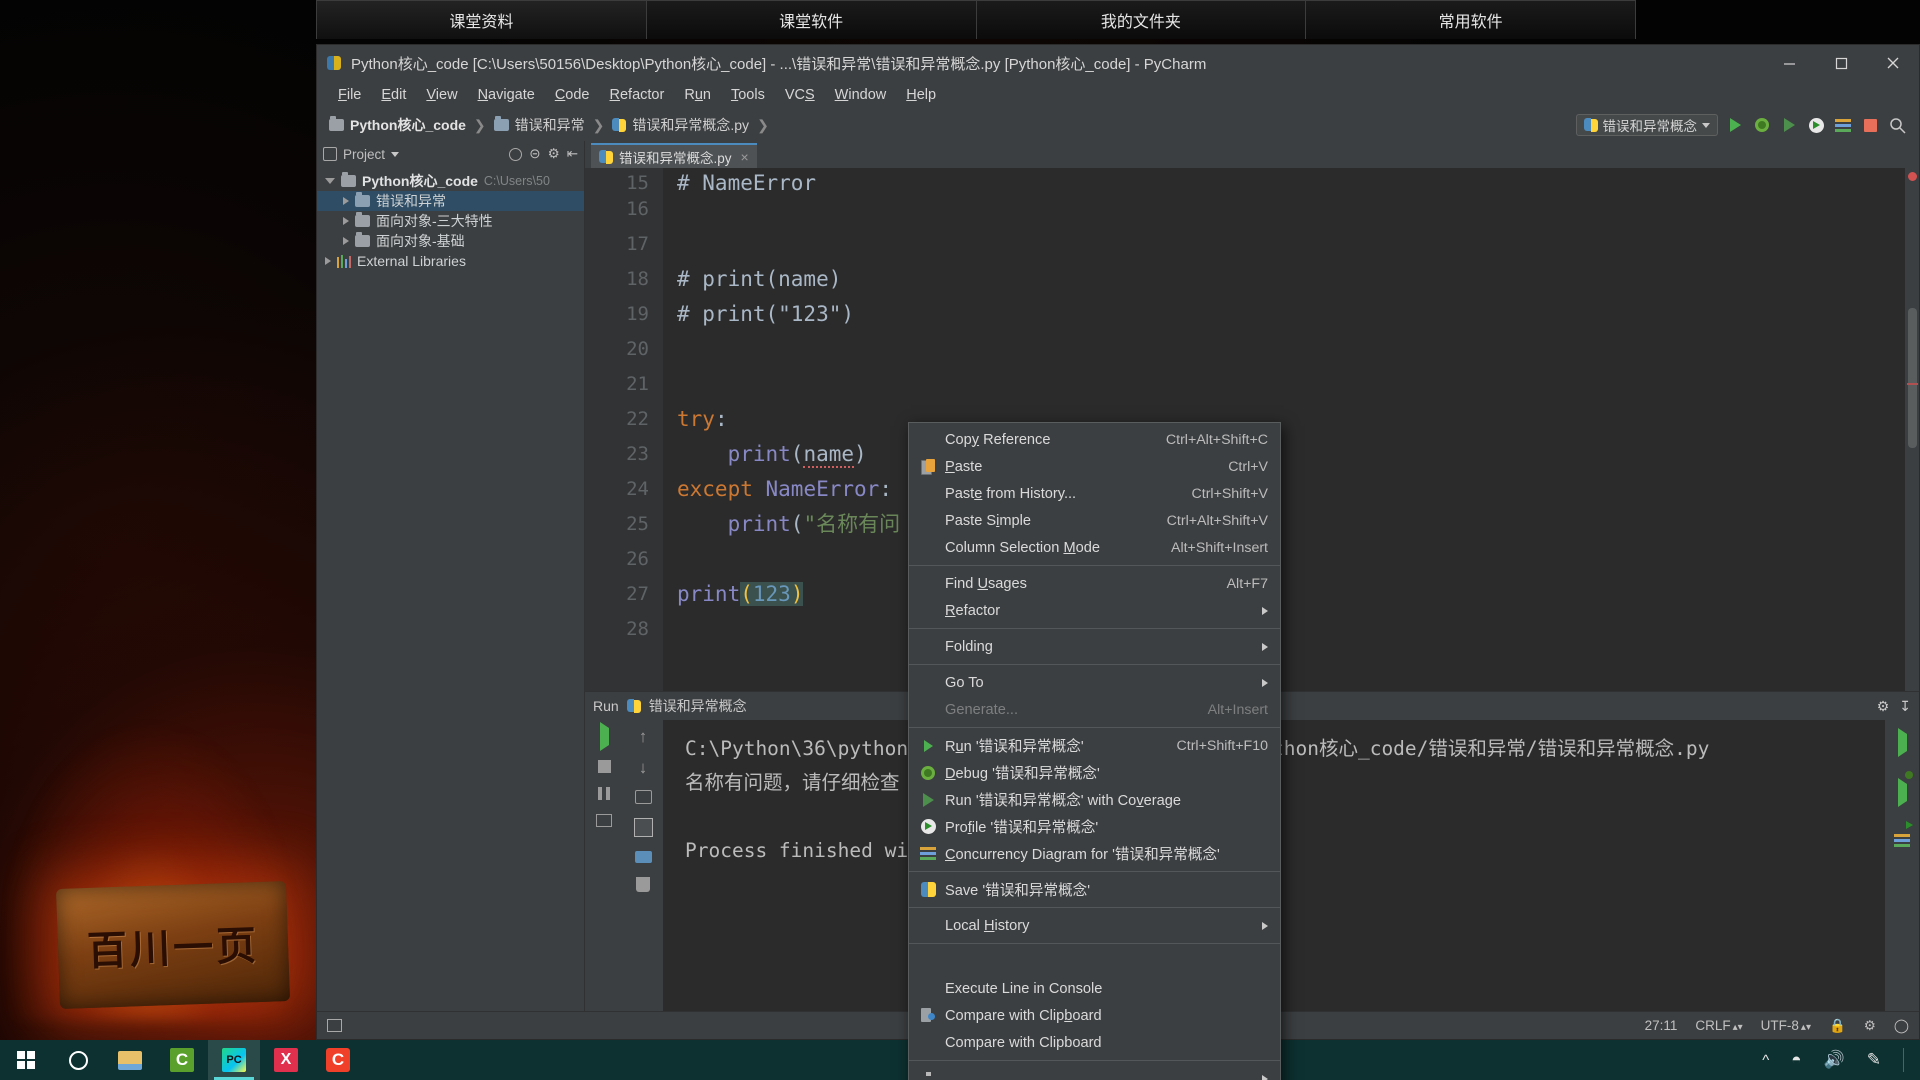  Describe the element at coordinates (861, 95) in the screenshot. I see `menu-window: Window` at that location.